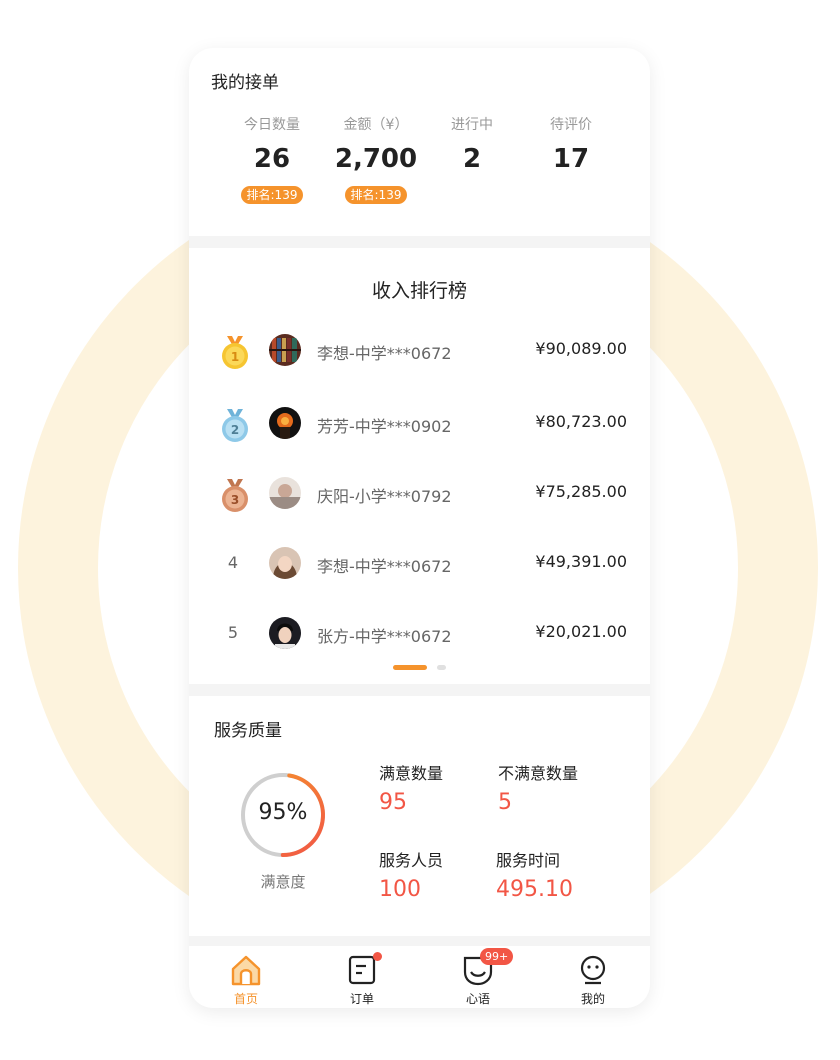 This screenshot has height=1060, width=840. I want to click on quality-value: 5, so click(505, 802).